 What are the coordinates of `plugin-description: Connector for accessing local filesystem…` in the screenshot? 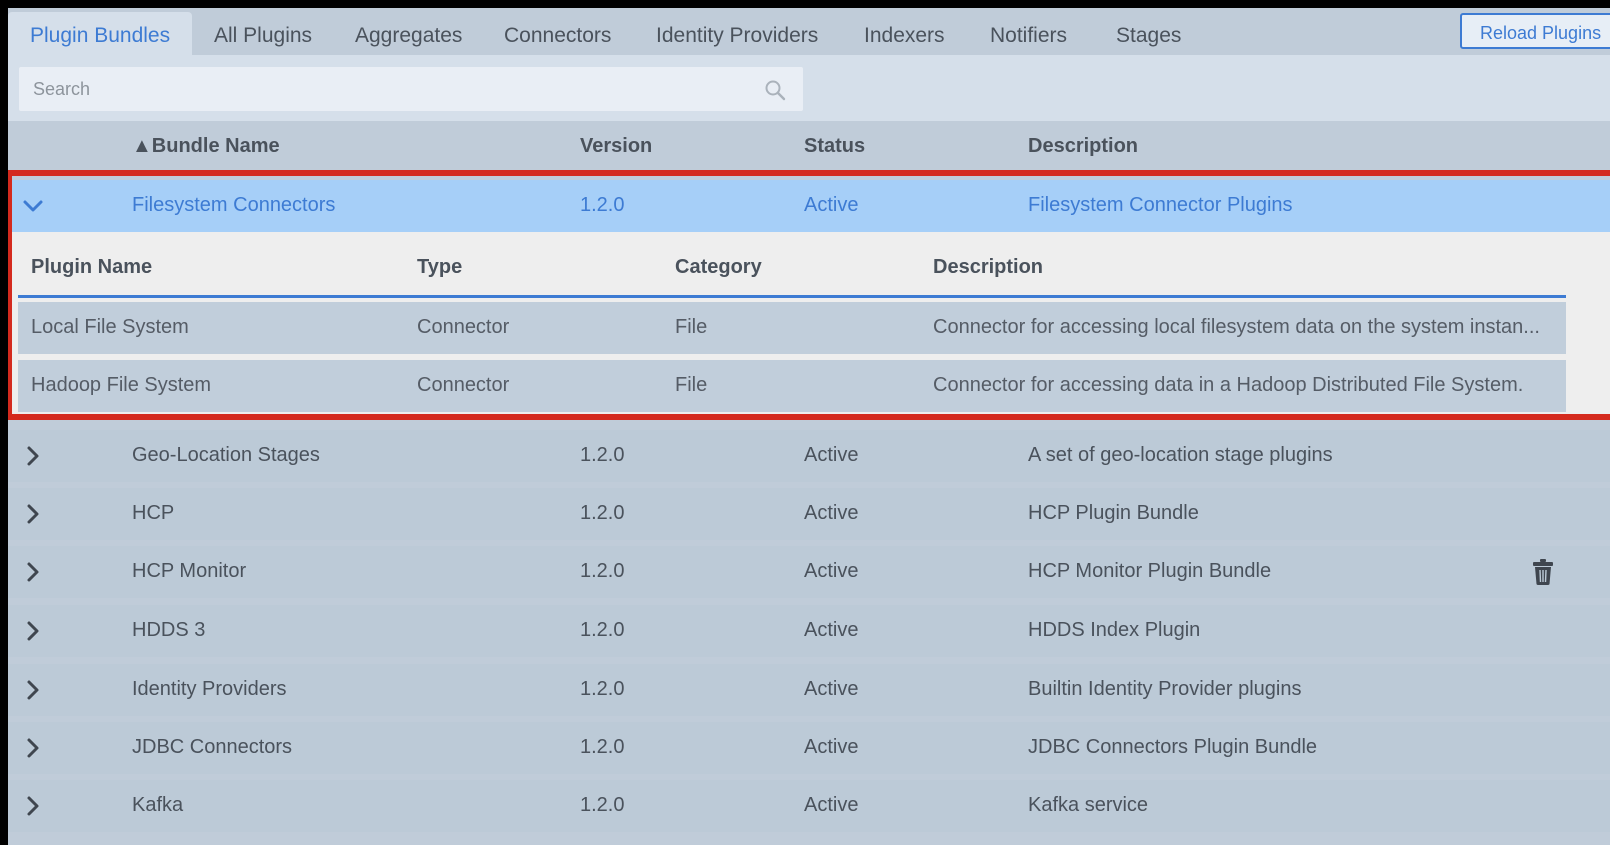 It's located at (1236, 327).